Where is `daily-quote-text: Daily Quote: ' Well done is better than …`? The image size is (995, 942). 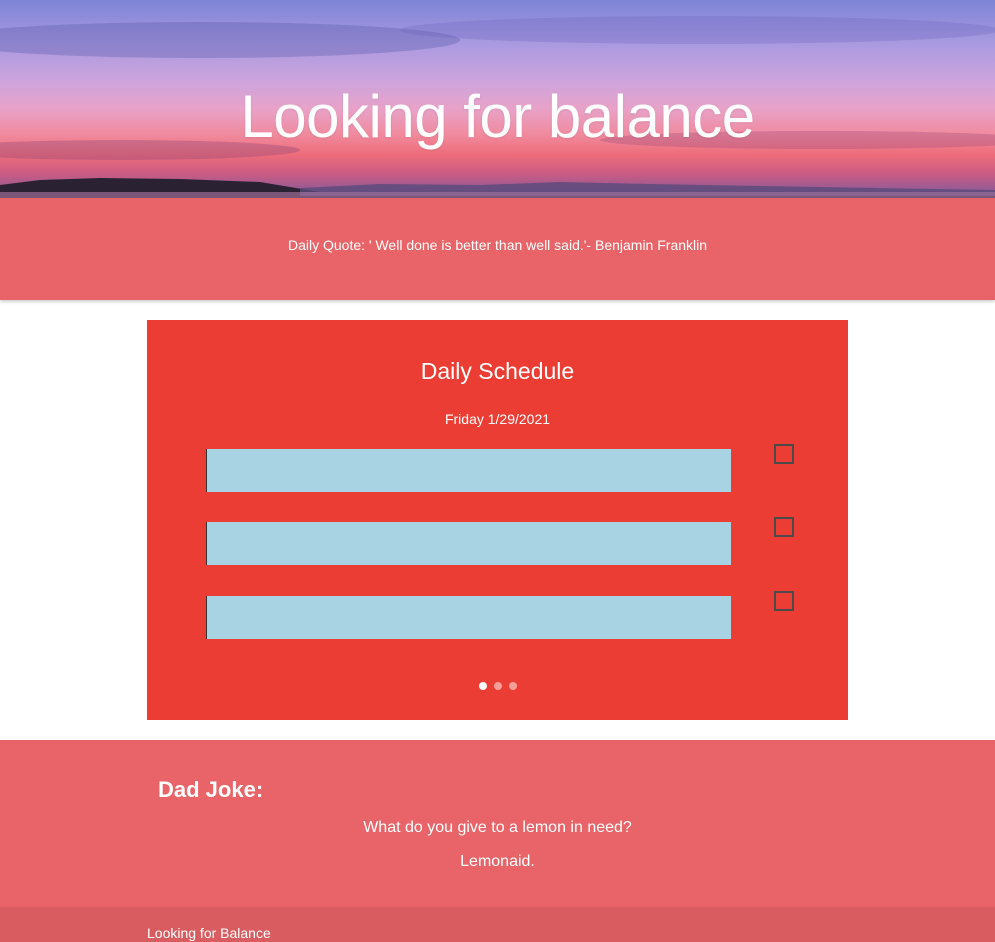 daily-quote-text: Daily Quote: ' Well done is better than … is located at coordinates (497, 245).